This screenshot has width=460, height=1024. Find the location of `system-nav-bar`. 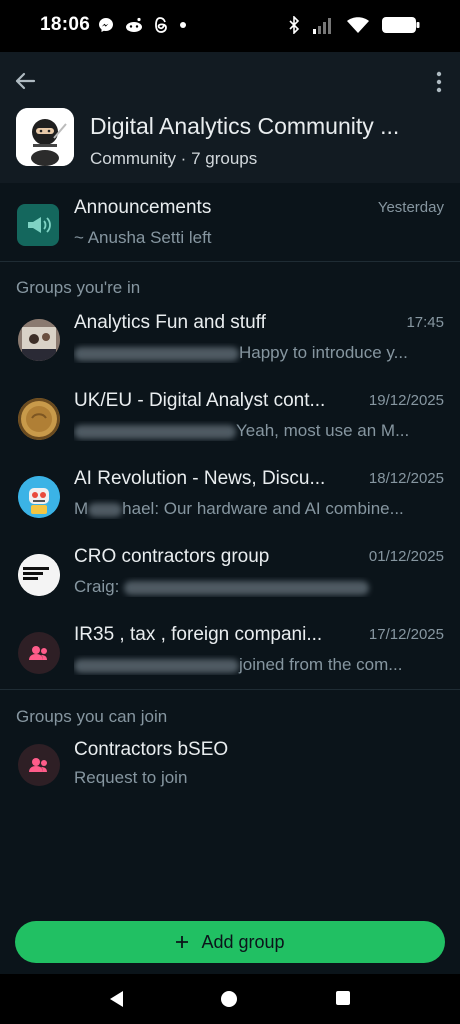

system-nav-bar is located at coordinates (230, 999).